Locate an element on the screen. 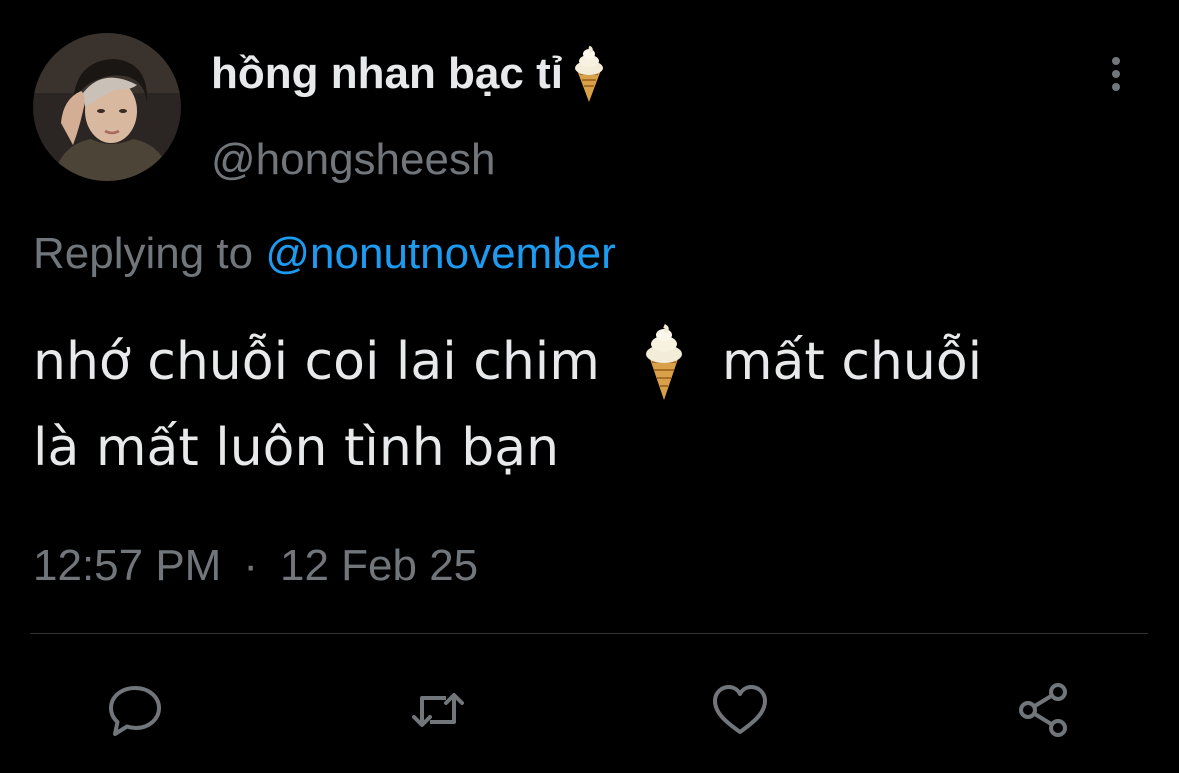 This screenshot has width=1179, height=773. tweet-timestamp: 12:57 PM · 12 Feb 25 is located at coordinates (255, 566).